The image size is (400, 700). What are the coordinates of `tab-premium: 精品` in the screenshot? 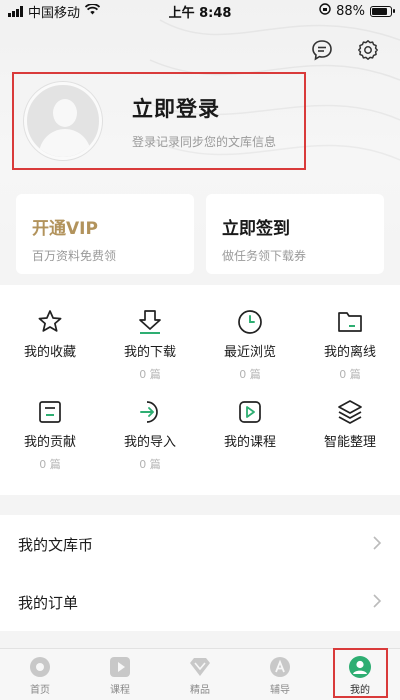 It's located at (200, 674).